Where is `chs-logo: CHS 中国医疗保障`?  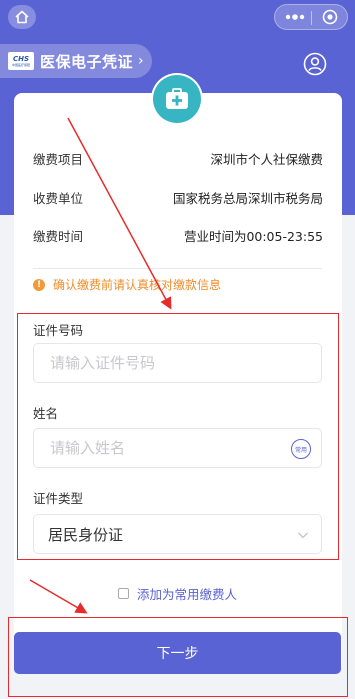
chs-logo: CHS 中国医疗保障 is located at coordinates (21, 61).